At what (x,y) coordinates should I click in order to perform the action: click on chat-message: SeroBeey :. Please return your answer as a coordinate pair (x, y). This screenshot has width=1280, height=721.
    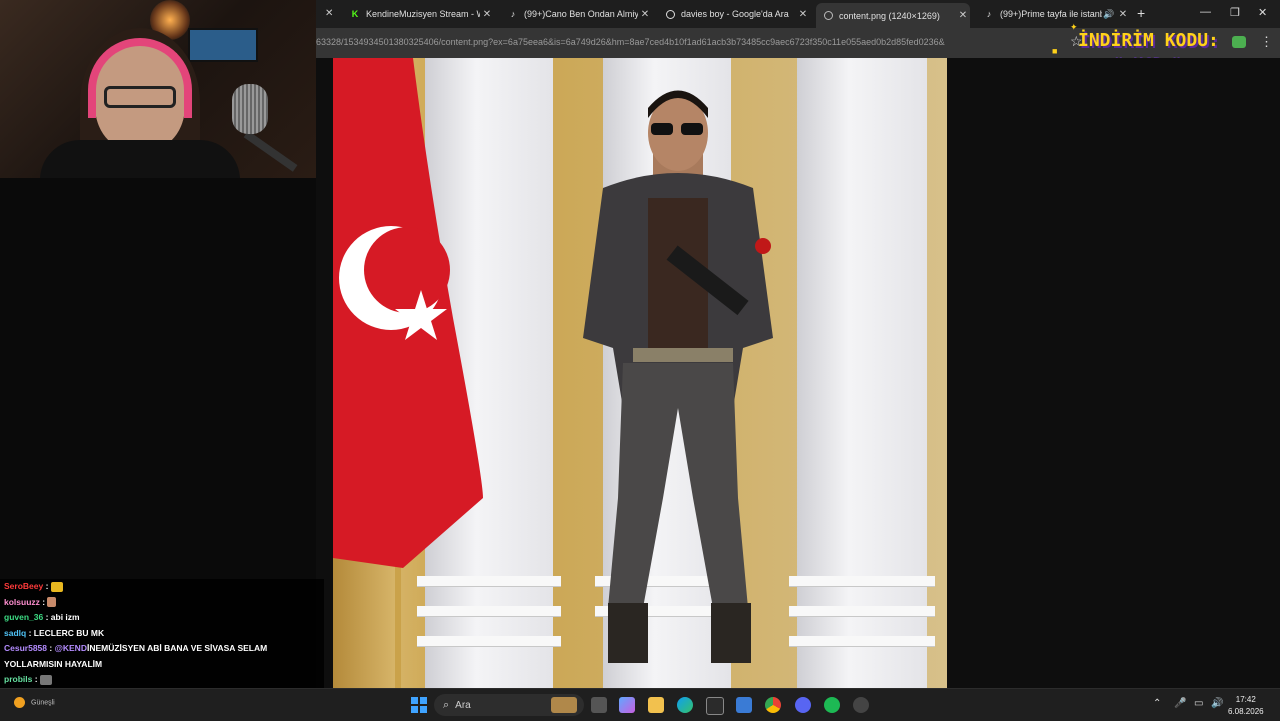
    Looking at the image, I should click on (162, 587).